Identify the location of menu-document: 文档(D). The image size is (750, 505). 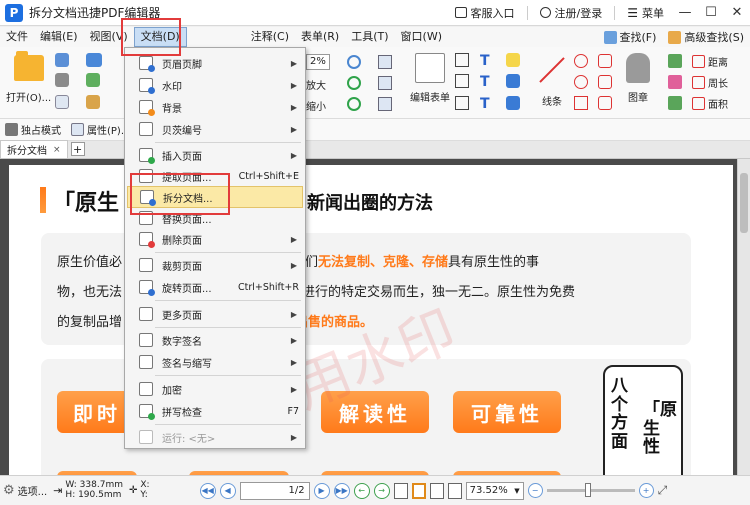
(160, 37).